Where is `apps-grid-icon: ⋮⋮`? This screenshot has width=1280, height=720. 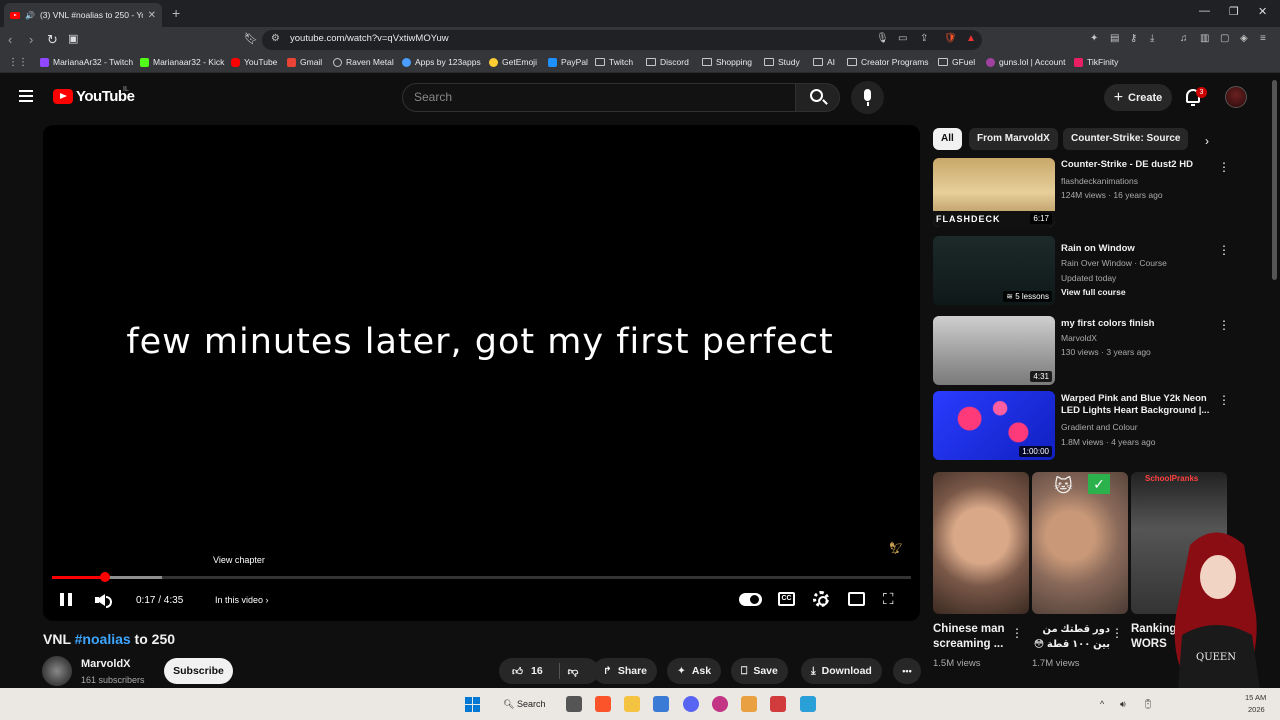
apps-grid-icon: ⋮⋮ is located at coordinates (18, 62).